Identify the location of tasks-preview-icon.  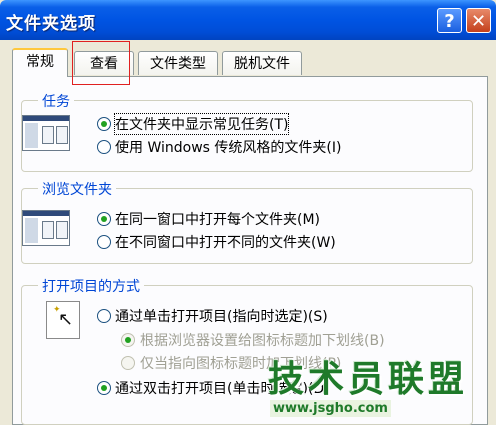
(46, 133).